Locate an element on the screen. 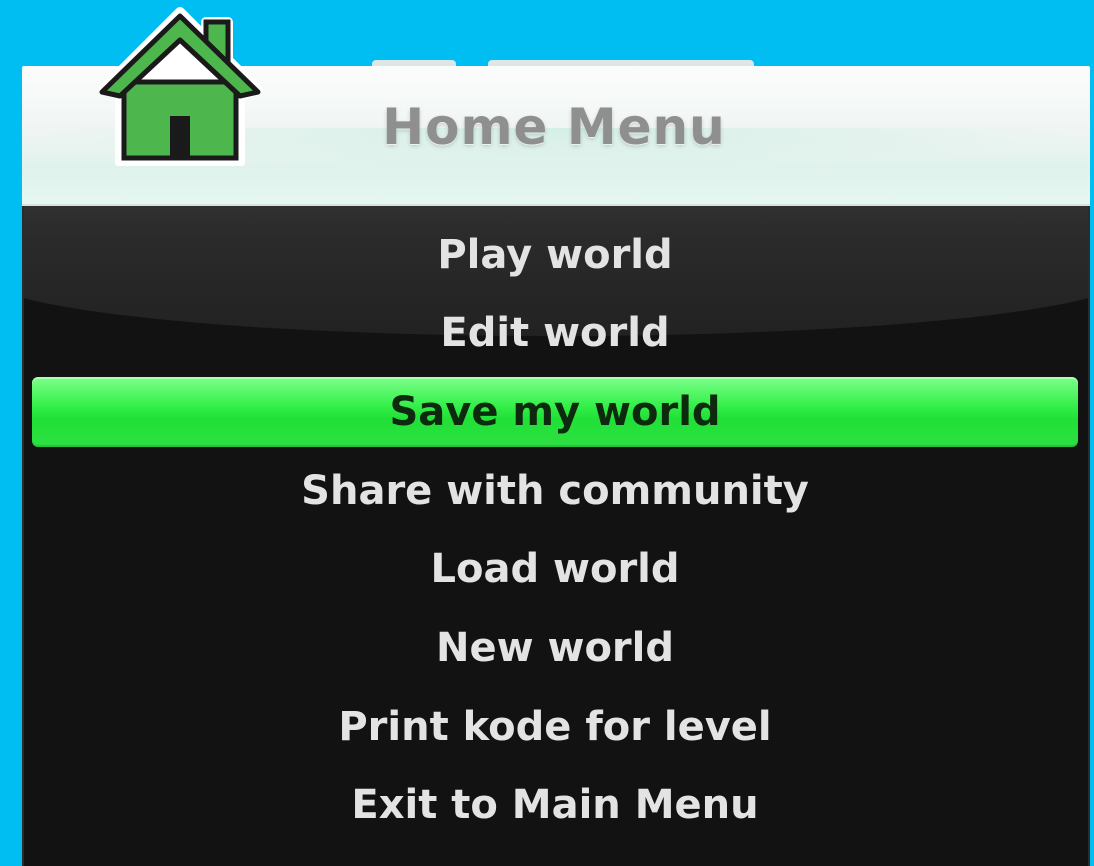 This screenshot has height=866, width=1094. menu-item-print-kode-for-level: Print kode for level is located at coordinates (555, 727).